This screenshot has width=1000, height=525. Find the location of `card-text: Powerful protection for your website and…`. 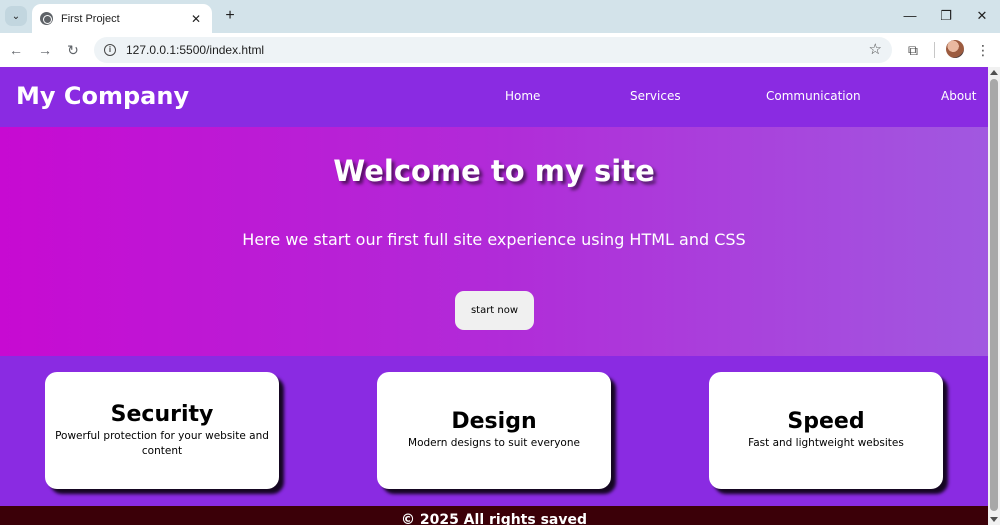

card-text: Powerful protection for your website and… is located at coordinates (162, 443).